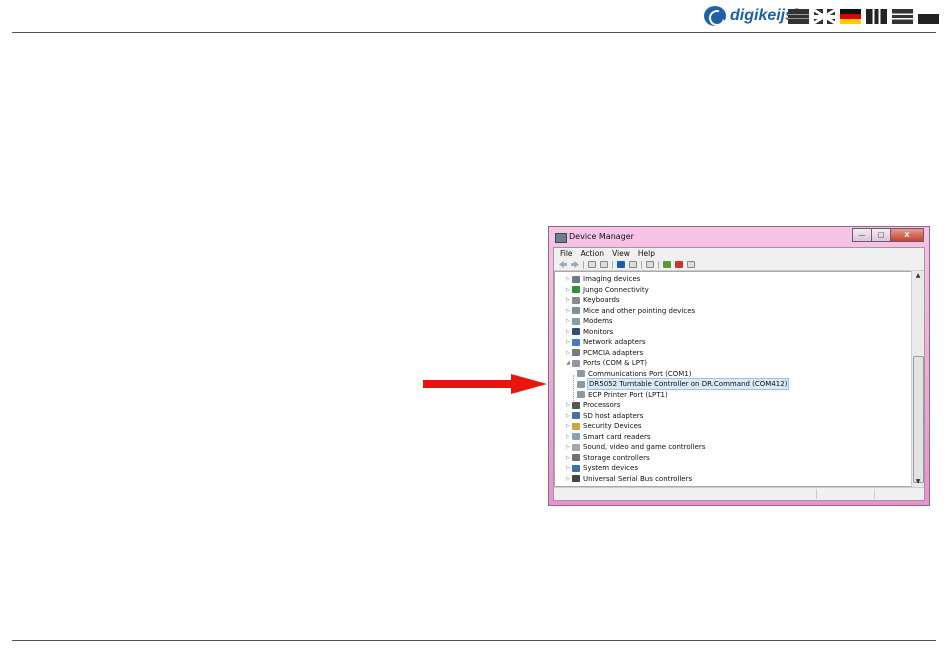 The height and width of the screenshot is (660, 950). I want to click on tree-item-label: Universal Serial Bus controllers, so click(638, 478).